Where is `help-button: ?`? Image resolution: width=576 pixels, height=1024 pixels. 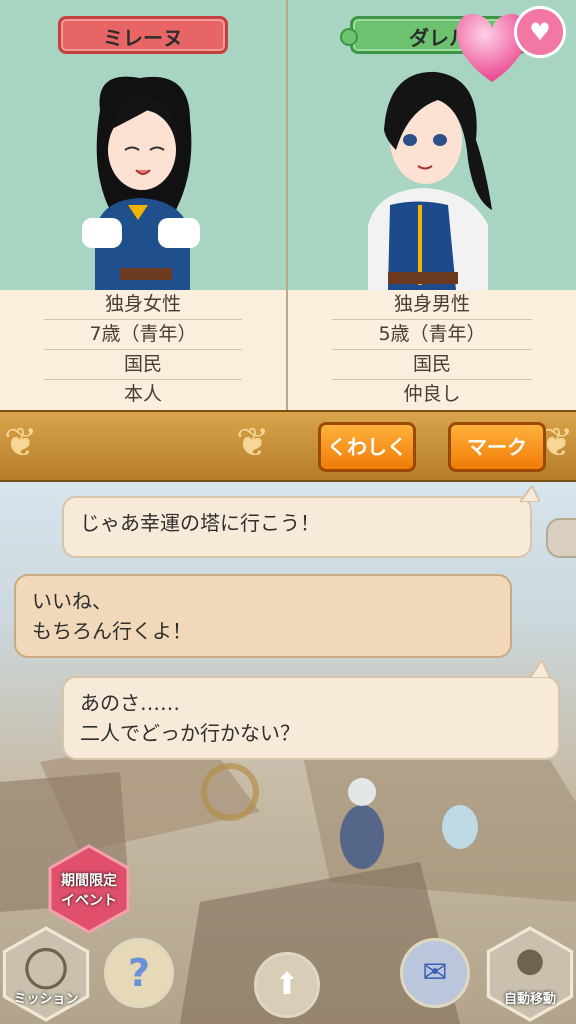
help-button: ? is located at coordinates (139, 973).